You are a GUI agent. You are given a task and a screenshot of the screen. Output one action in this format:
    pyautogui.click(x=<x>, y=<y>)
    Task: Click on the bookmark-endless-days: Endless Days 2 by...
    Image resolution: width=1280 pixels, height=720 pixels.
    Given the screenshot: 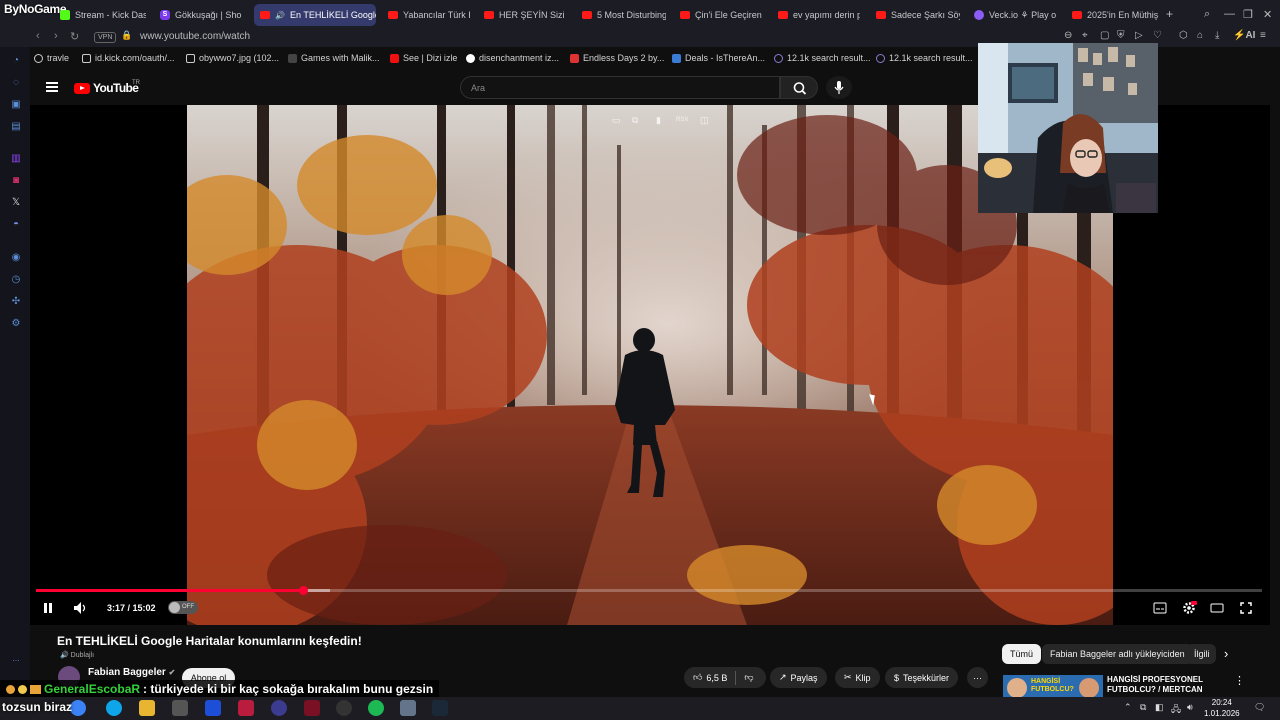 What is the action you would take?
    pyautogui.click(x=617, y=58)
    